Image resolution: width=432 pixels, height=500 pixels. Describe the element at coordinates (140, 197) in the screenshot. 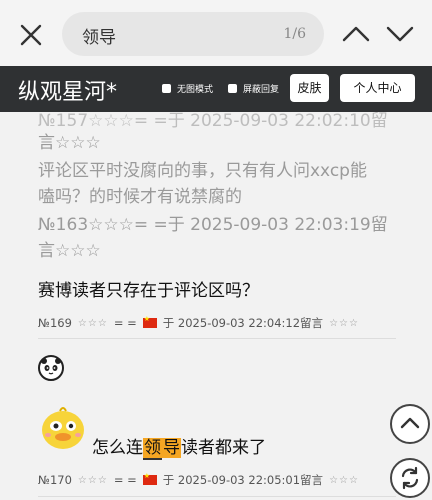

I see `quote-line: 嗑吗？的时候才有说禁腐的` at that location.